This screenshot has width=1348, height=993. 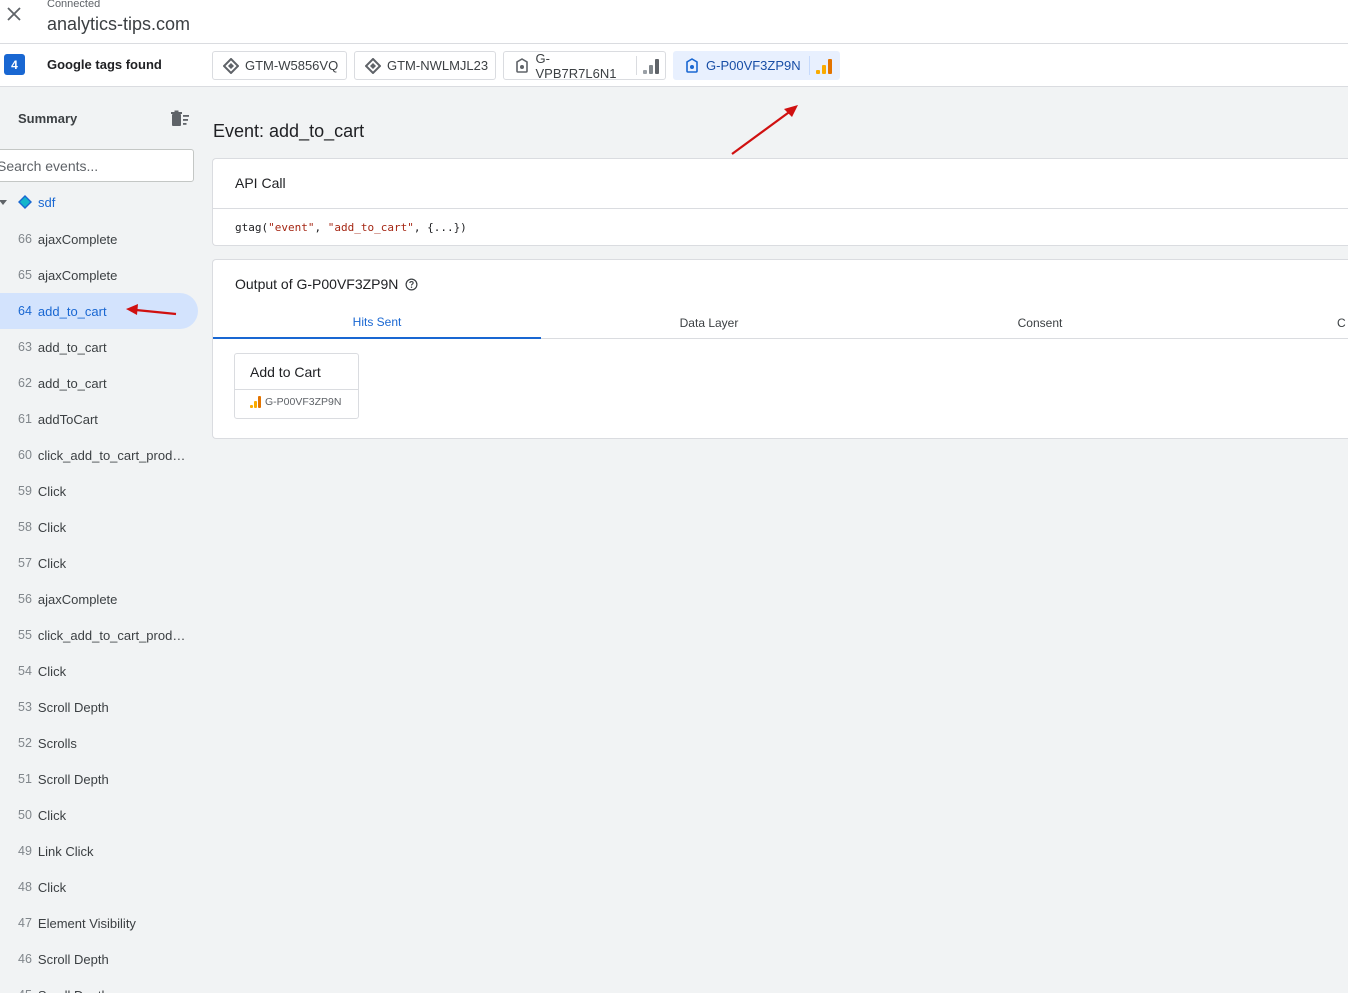 I want to click on event-item: 66 ajaxComplete, so click(x=99, y=239).